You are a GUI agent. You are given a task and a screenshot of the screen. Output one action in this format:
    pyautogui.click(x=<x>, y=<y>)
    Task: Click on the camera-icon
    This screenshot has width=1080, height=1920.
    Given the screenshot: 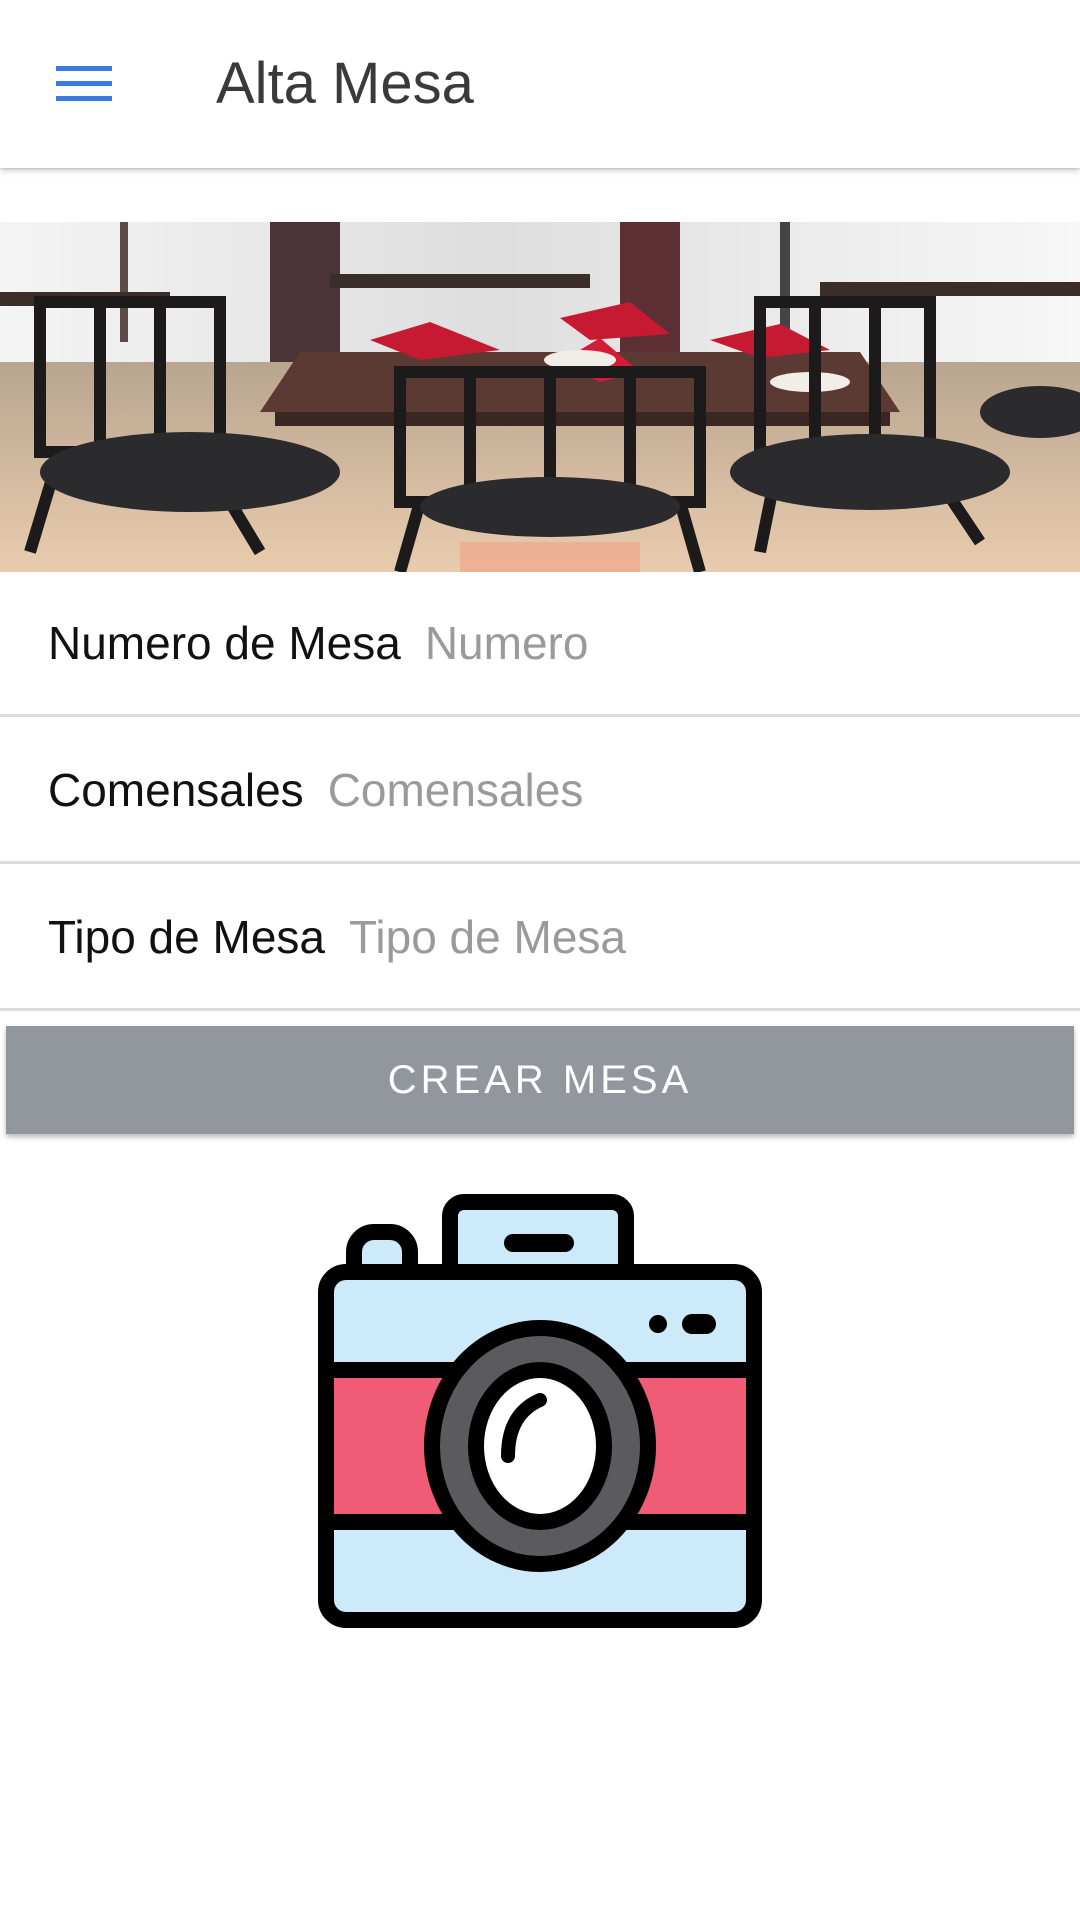 What is the action you would take?
    pyautogui.click(x=540, y=1411)
    